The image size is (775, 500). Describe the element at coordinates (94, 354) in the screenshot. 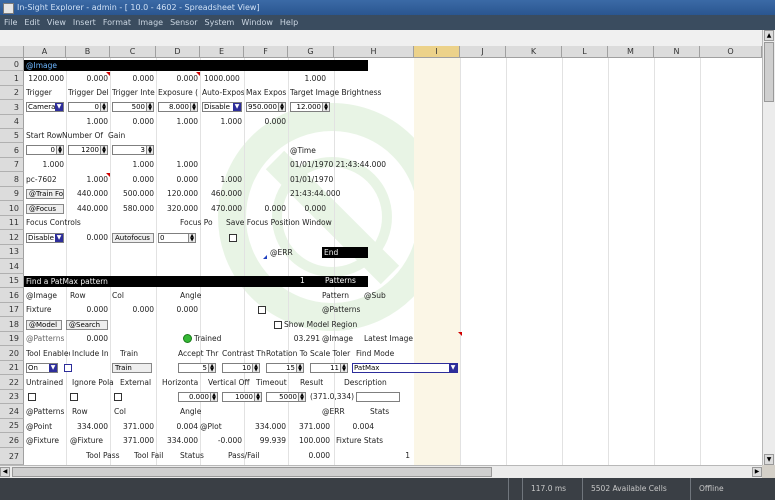

I see `cell-b20: Include In` at that location.